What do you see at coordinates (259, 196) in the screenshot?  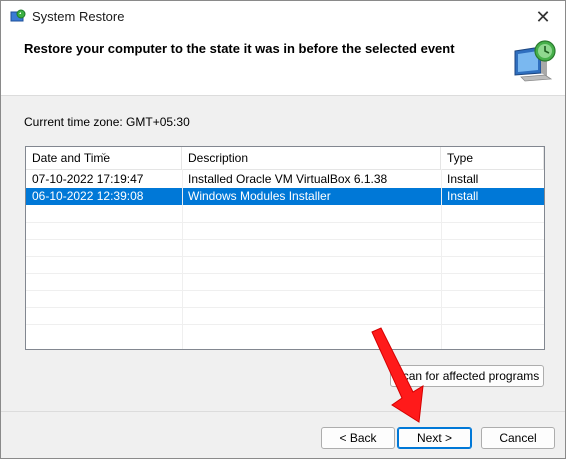 I see `row-description: Windows Modules Installer` at bounding box center [259, 196].